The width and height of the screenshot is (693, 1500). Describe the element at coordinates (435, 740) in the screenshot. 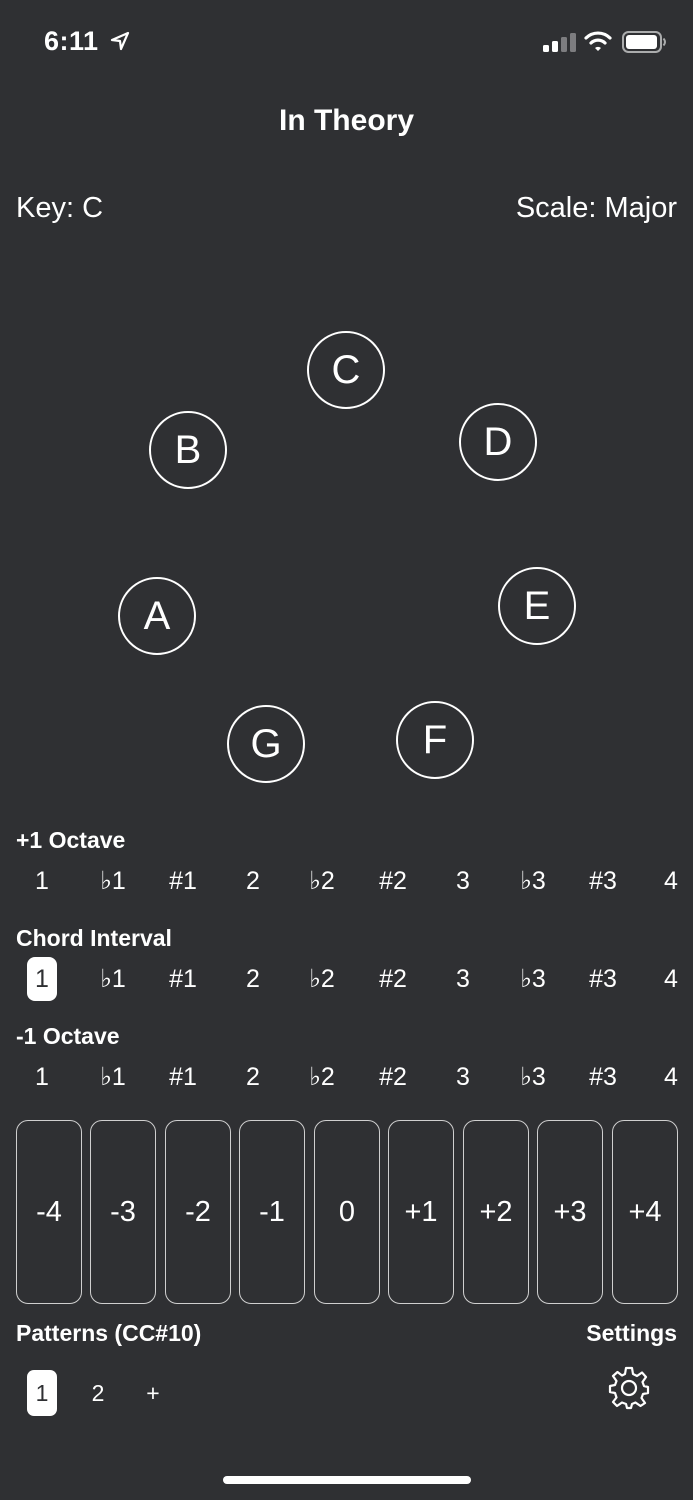

I see `note-f-button: F` at that location.